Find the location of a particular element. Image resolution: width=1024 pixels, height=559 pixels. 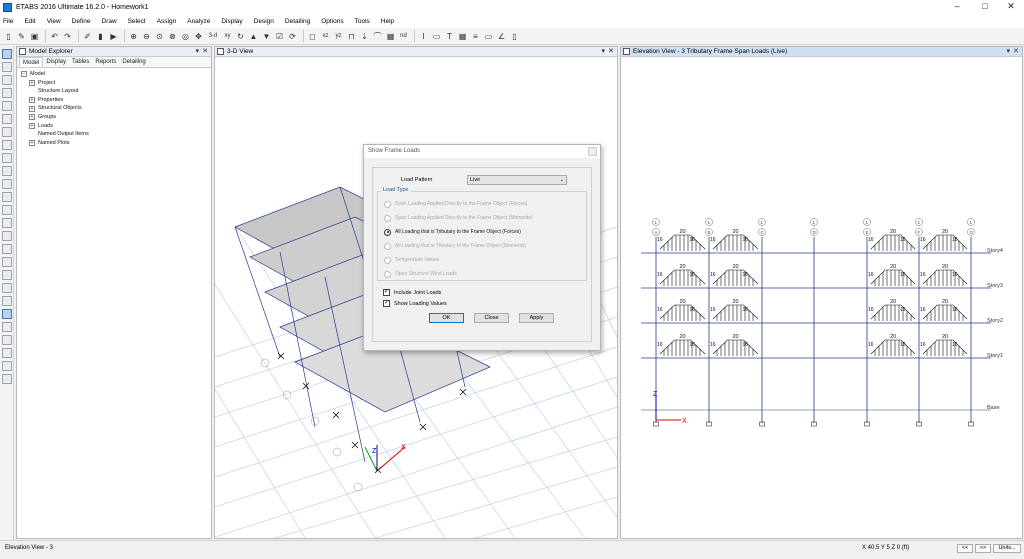

brace-icon: ∠ is located at coordinates (501, 36).